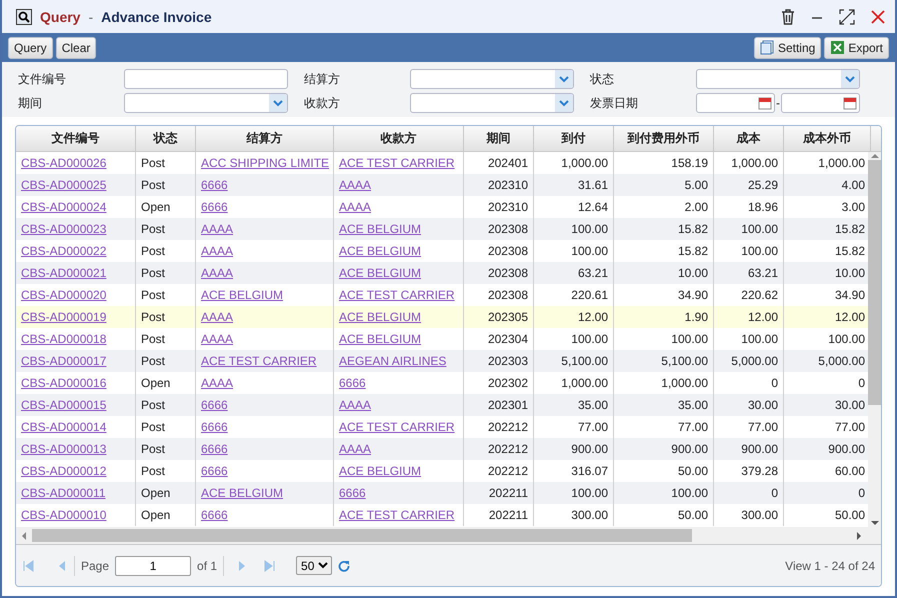 This screenshot has width=897, height=598. What do you see at coordinates (63, 185) in the screenshot?
I see `table-link: CBS-AD000025` at bounding box center [63, 185].